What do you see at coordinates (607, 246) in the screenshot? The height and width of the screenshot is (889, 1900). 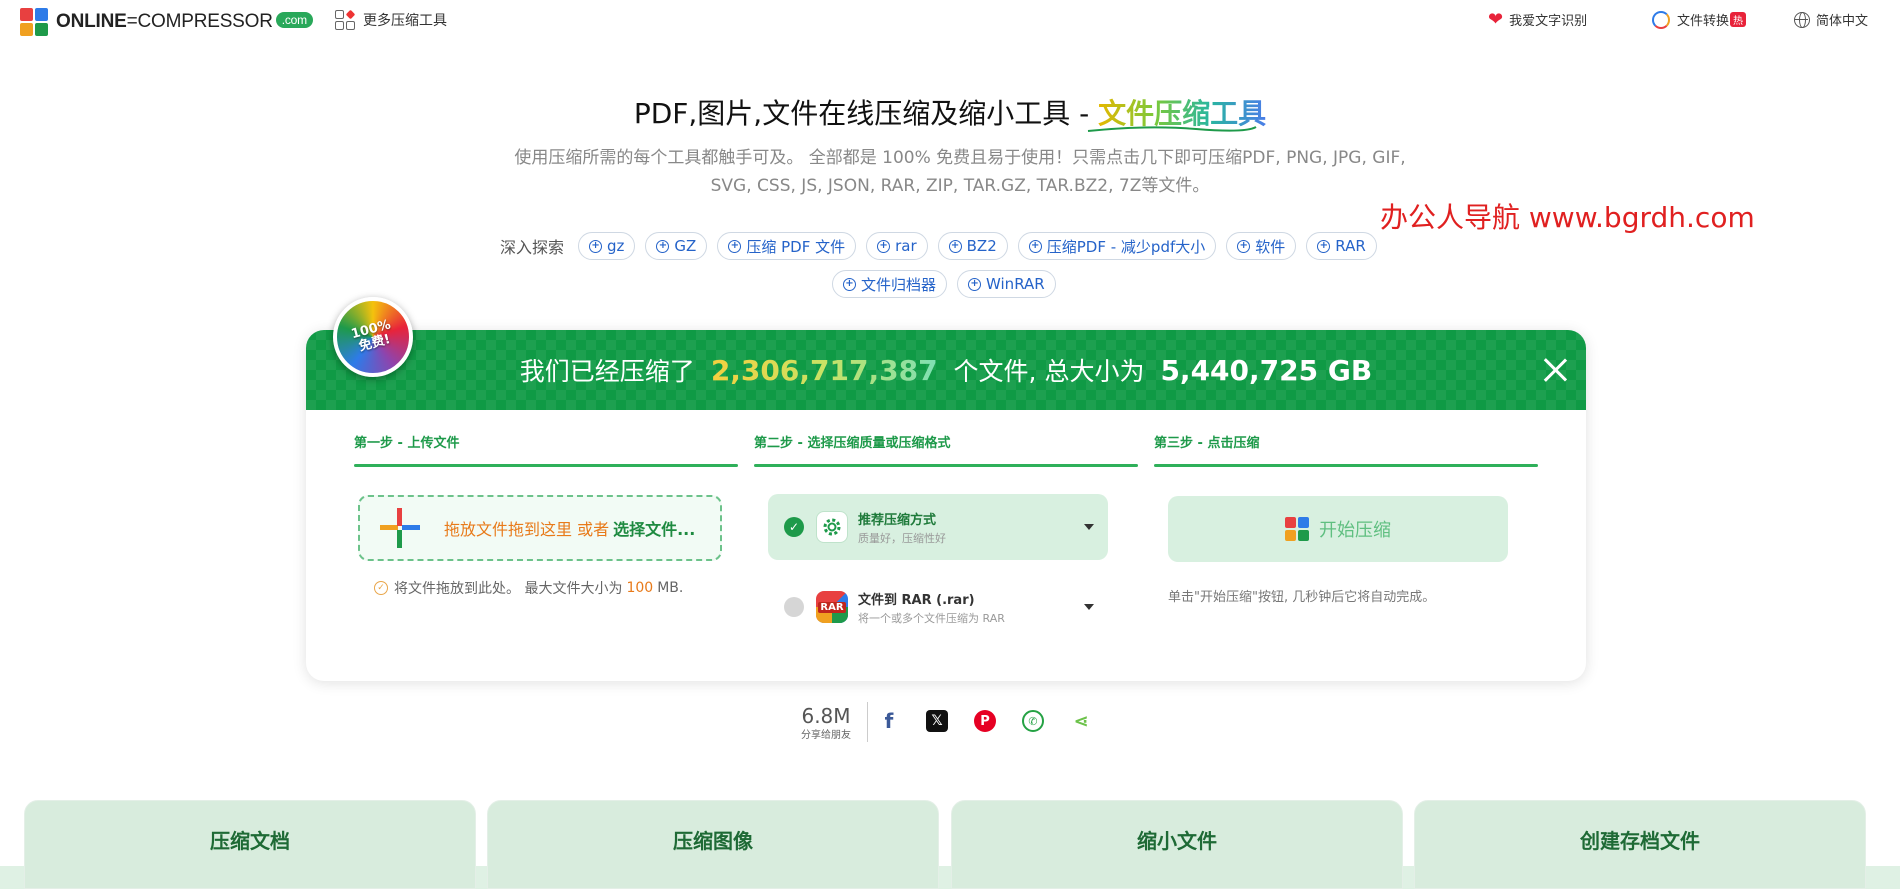 I see `tag-chip: + gz` at bounding box center [607, 246].